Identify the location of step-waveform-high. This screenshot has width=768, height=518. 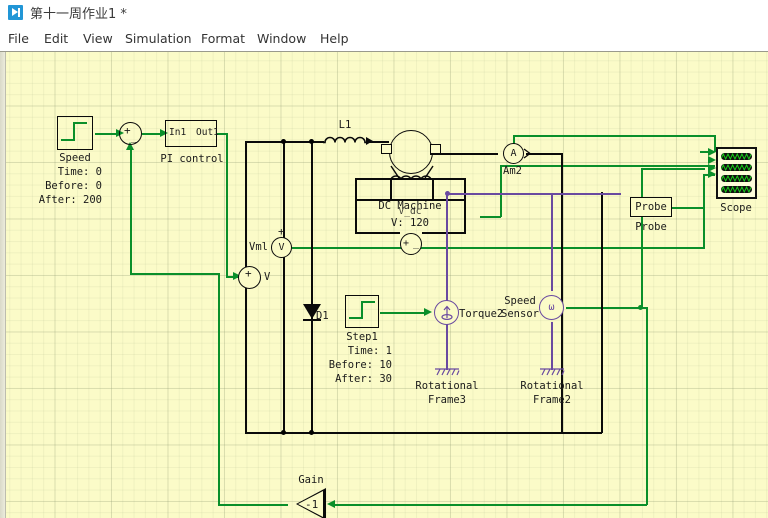
(80, 123).